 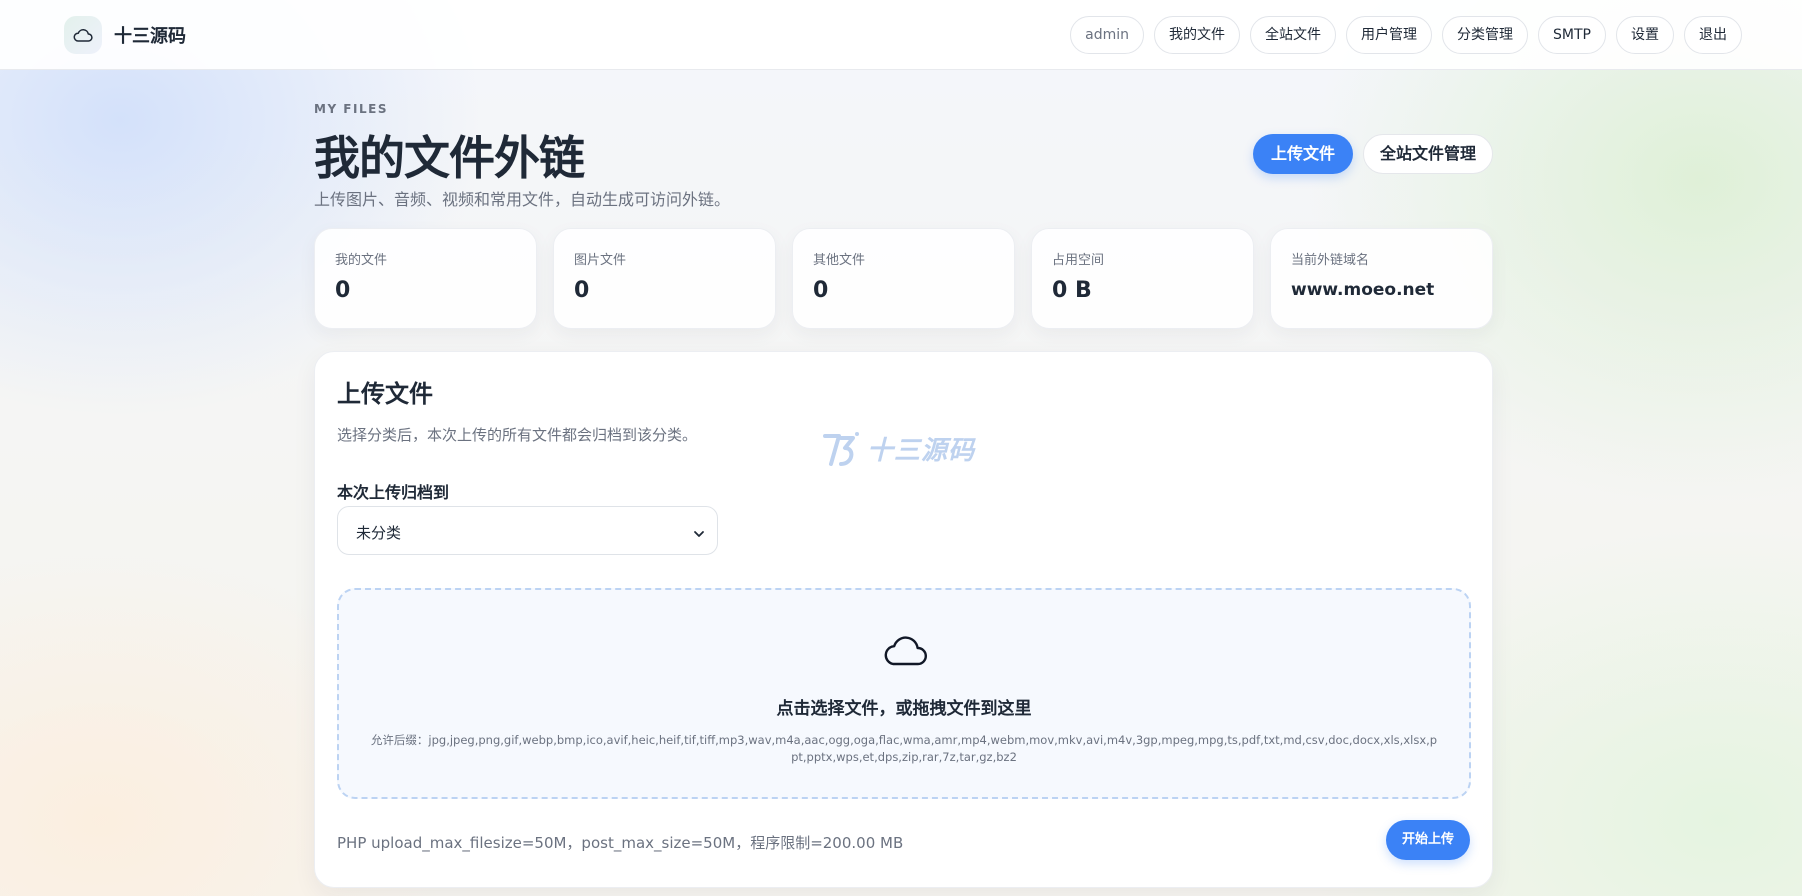 What do you see at coordinates (1427, 840) in the screenshot?
I see `start-upload-button: 开始上传` at bounding box center [1427, 840].